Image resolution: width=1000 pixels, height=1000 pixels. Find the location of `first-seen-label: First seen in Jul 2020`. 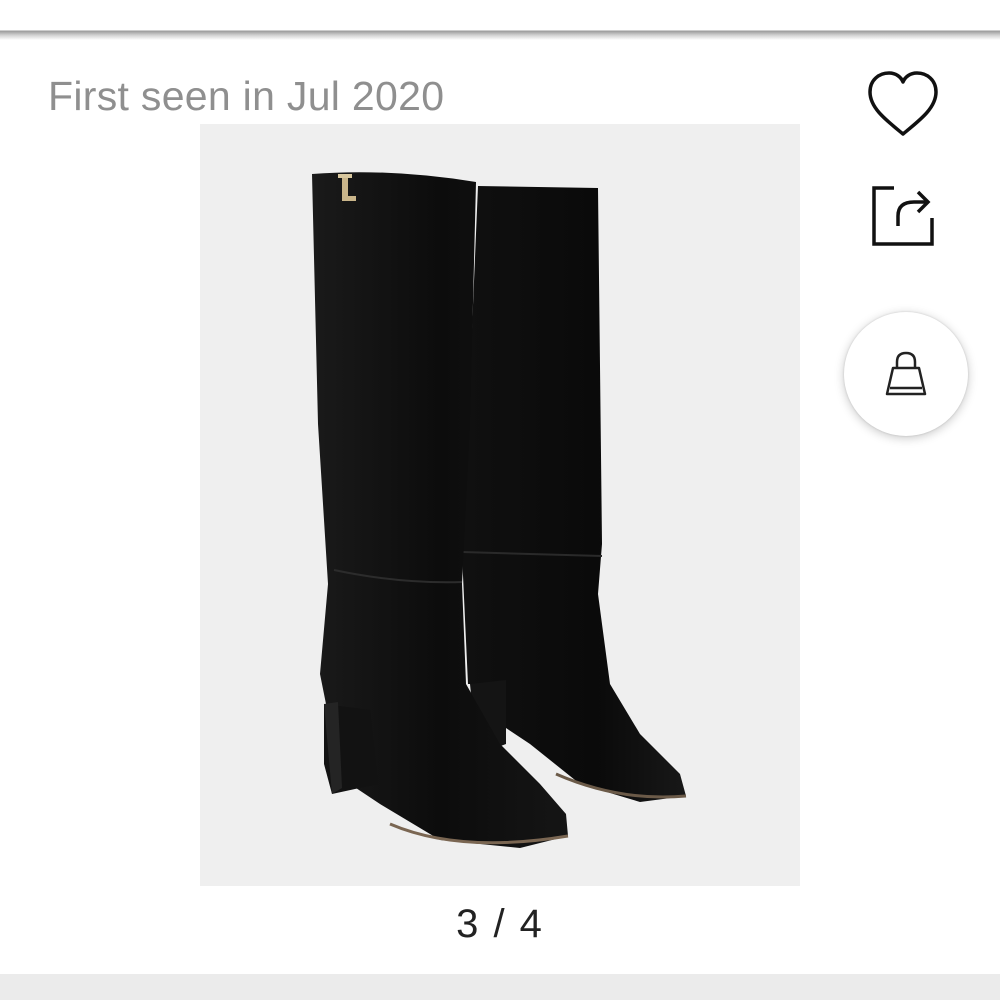

first-seen-label: First seen in Jul 2020 is located at coordinates (246, 96).